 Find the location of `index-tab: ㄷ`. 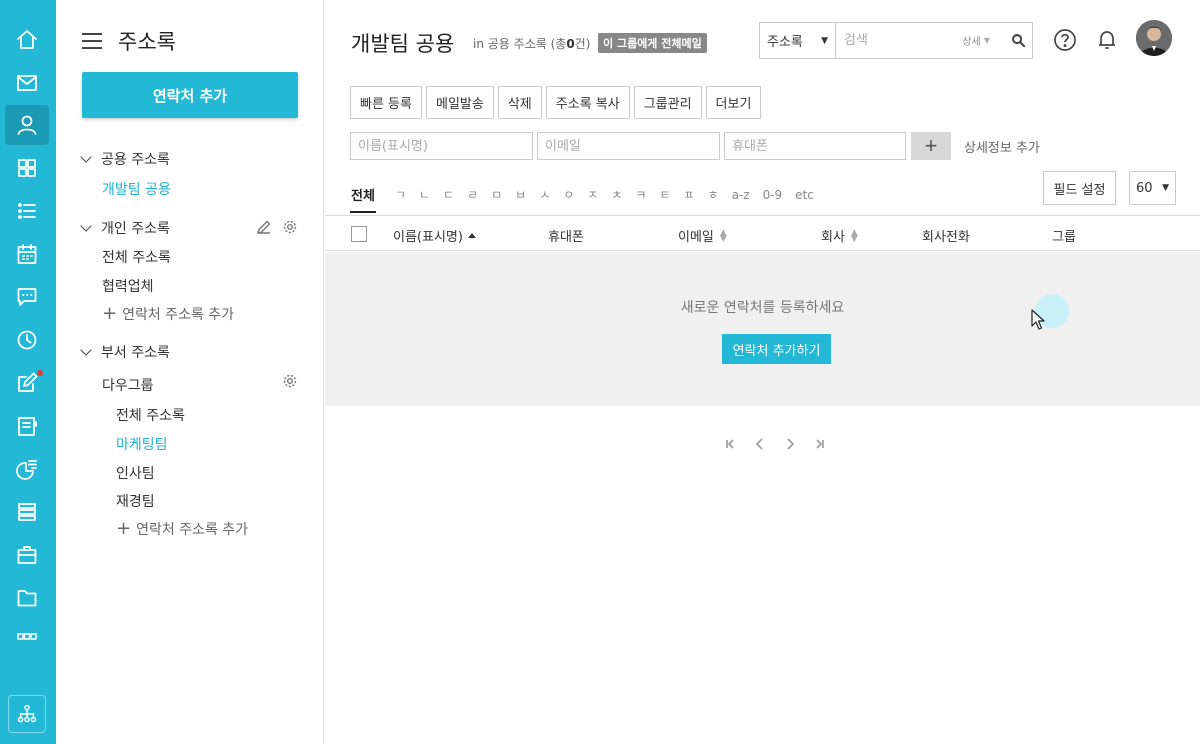

index-tab: ㄷ is located at coordinates (448, 194).